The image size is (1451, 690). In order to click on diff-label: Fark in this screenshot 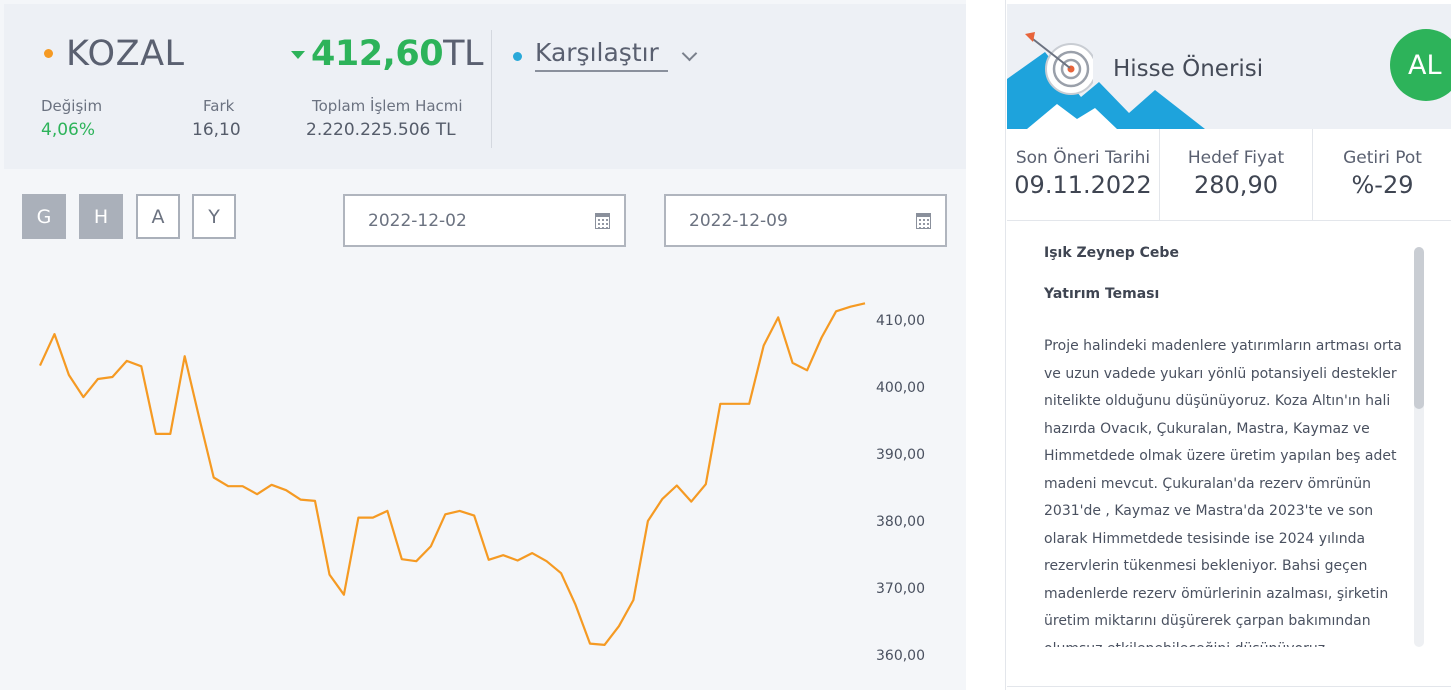, I will do `click(219, 106)`.